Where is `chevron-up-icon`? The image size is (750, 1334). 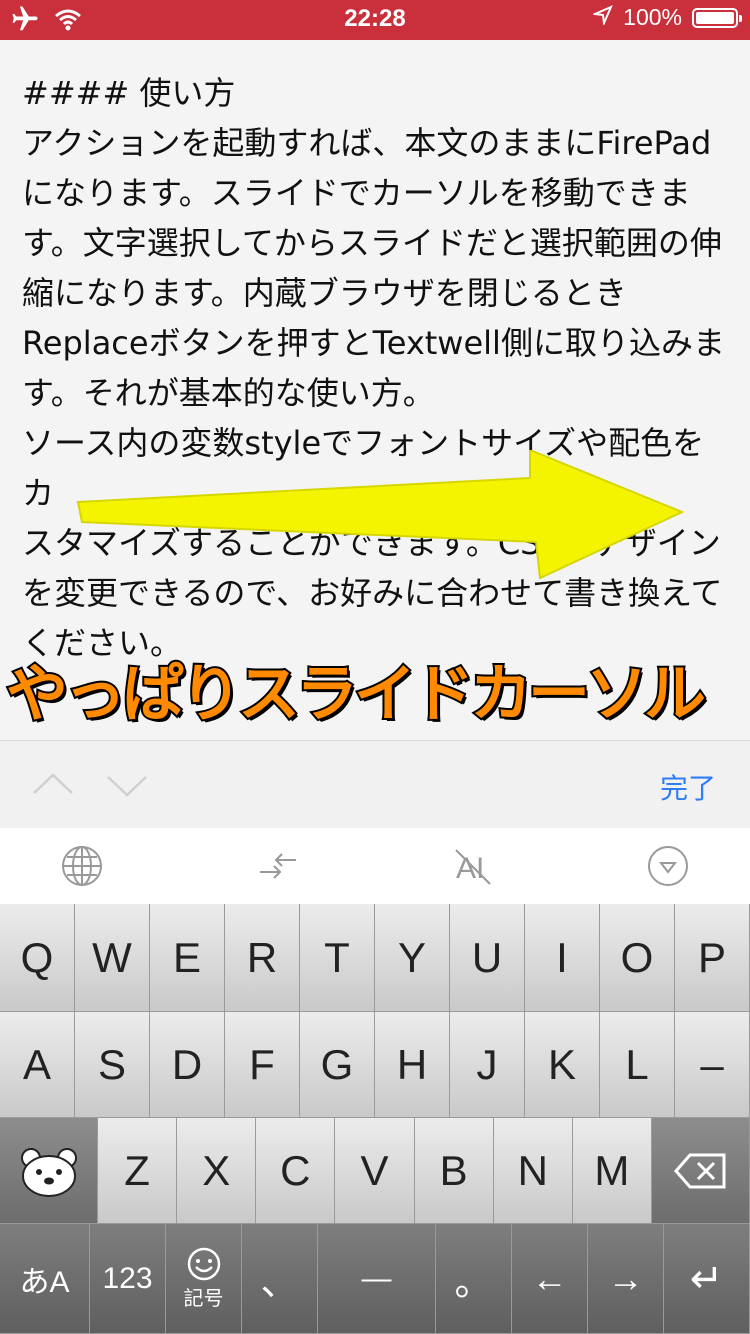 chevron-up-icon is located at coordinates (53, 784).